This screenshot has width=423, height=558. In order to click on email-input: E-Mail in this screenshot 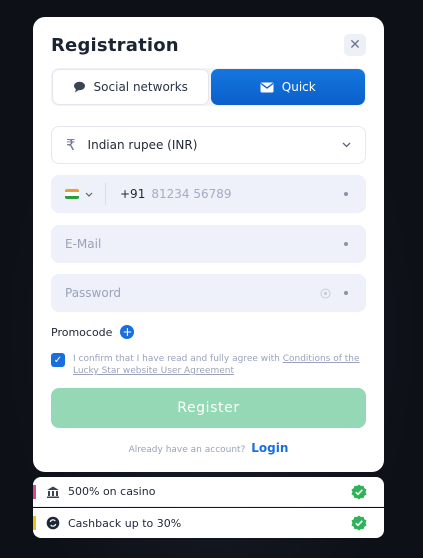, I will do `click(83, 244)`.